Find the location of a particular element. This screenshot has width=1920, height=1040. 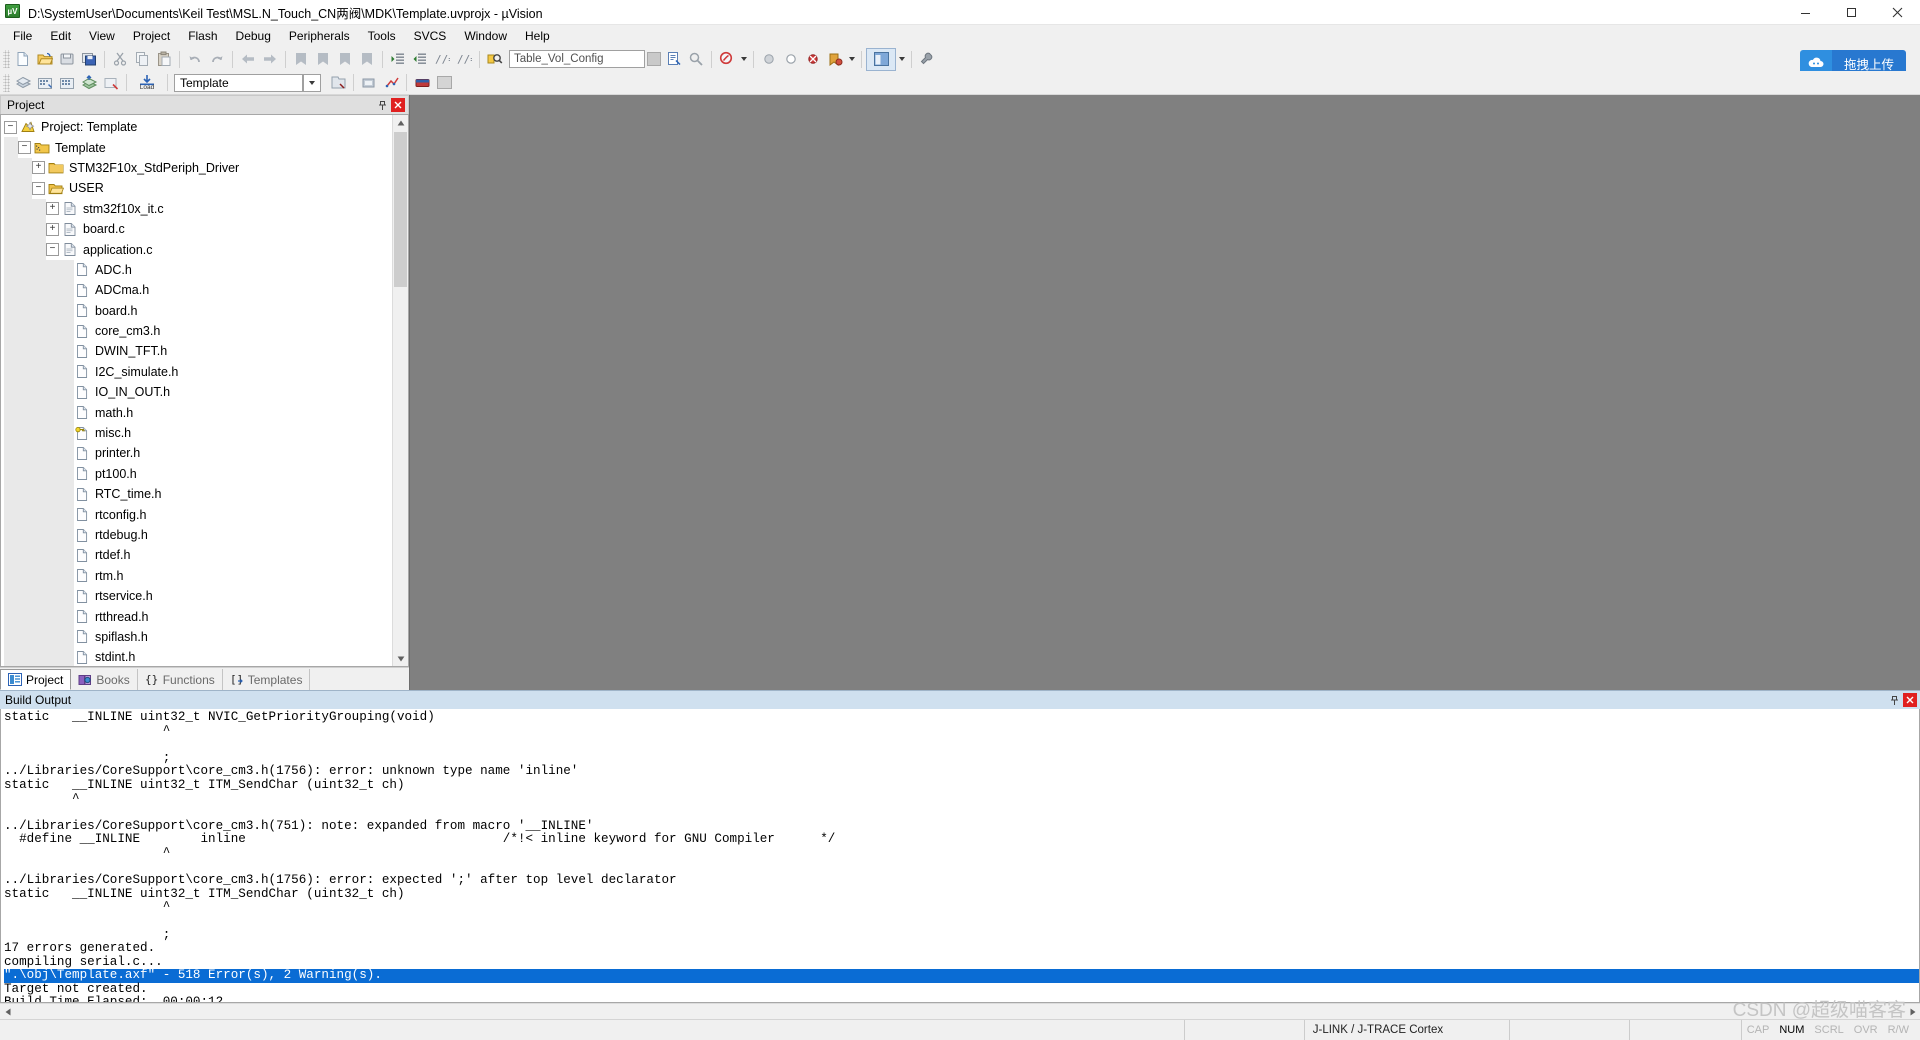

zoom-dropdown-icon is located at coordinates (743, 59).